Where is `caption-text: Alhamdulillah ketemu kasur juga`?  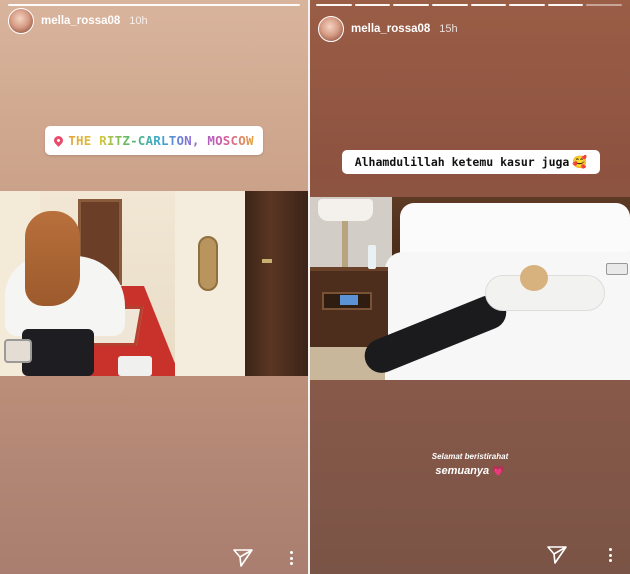 caption-text: Alhamdulillah ketemu kasur juga is located at coordinates (462, 162).